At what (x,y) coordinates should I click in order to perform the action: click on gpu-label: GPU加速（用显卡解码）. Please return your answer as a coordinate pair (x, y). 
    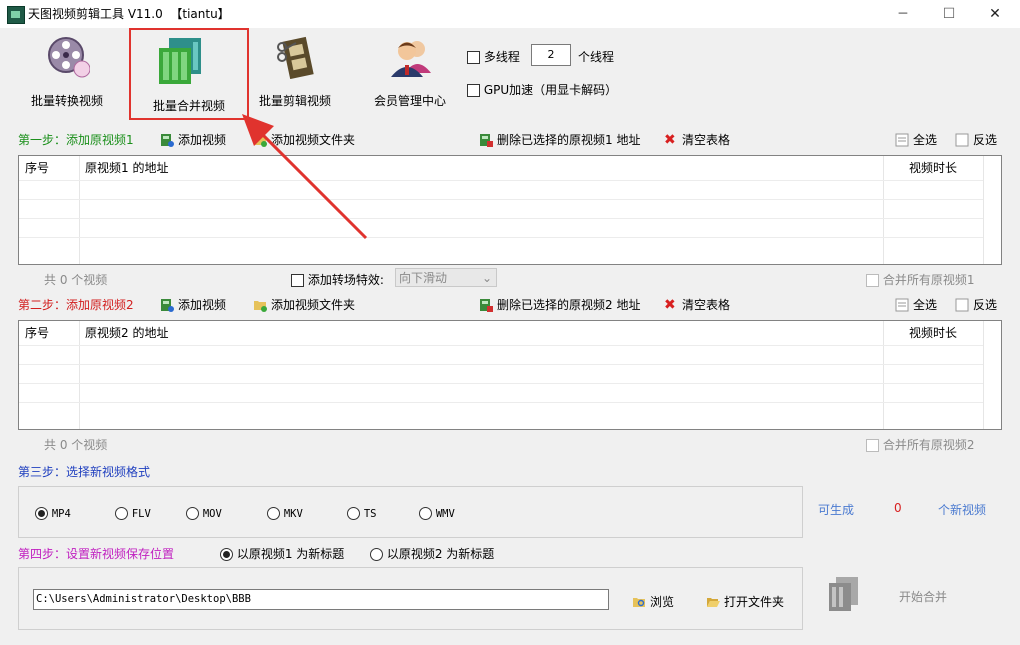
    Looking at the image, I should click on (550, 90).